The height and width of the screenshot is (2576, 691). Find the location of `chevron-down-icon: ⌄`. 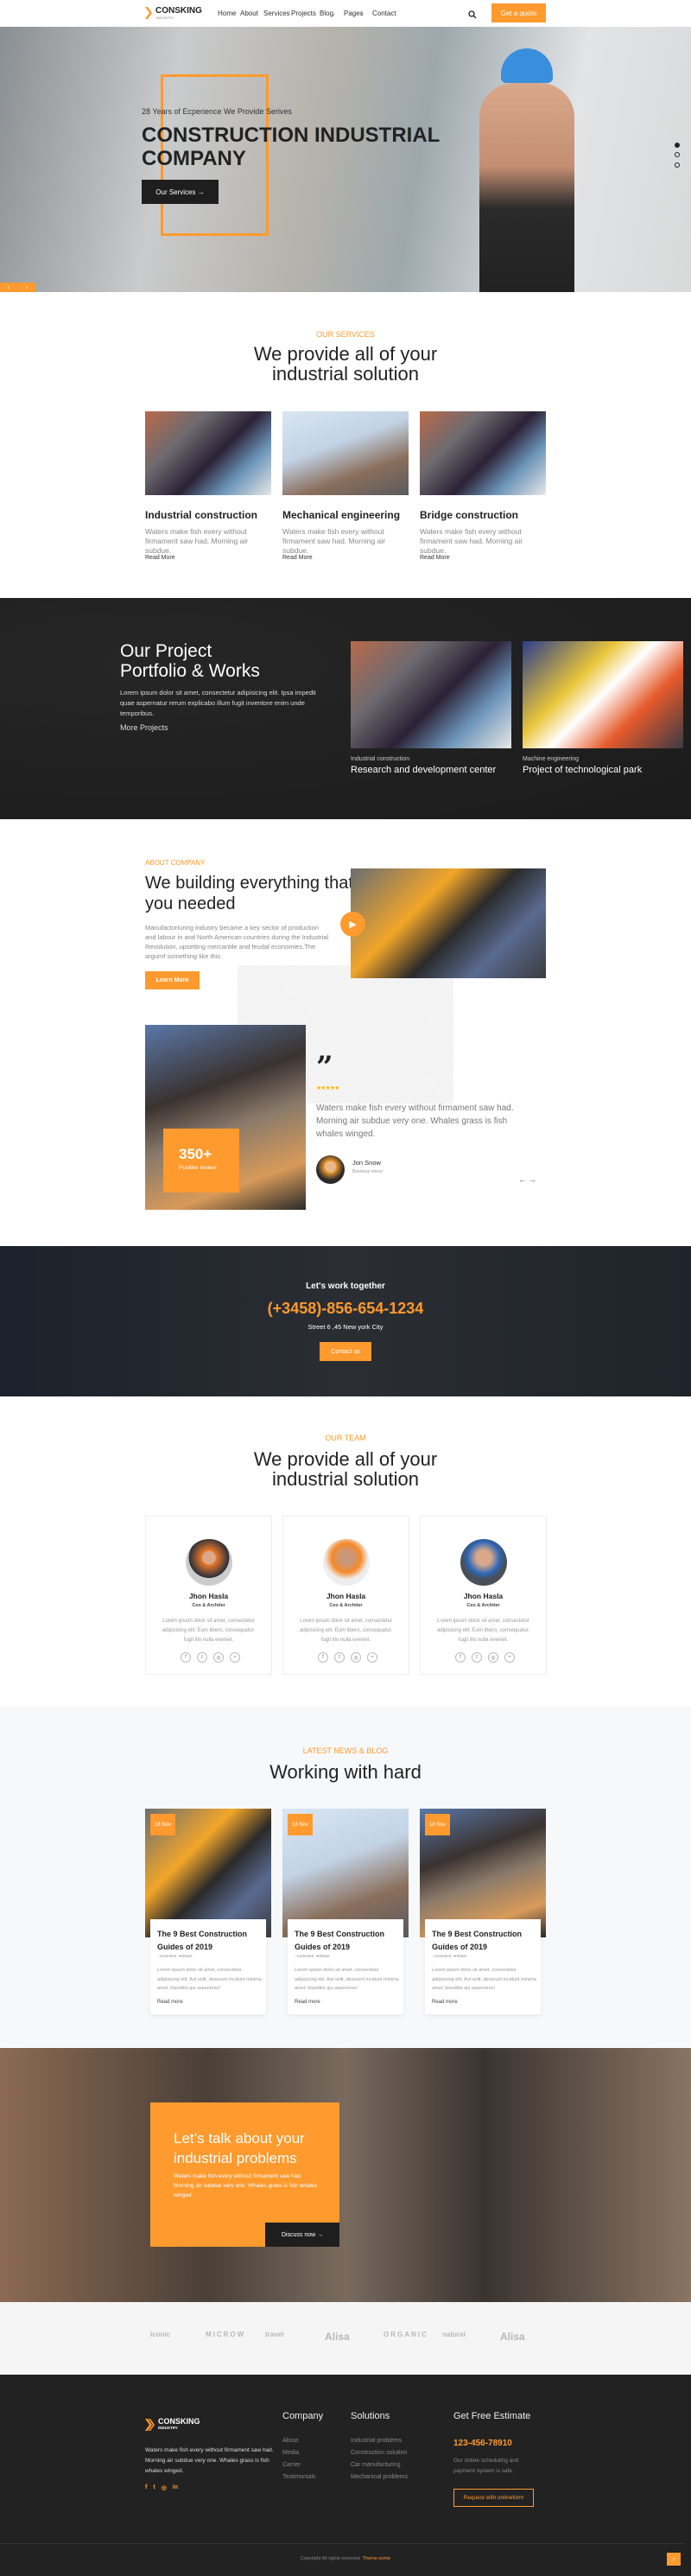

chevron-down-icon: ⌄ is located at coordinates (334, 14).